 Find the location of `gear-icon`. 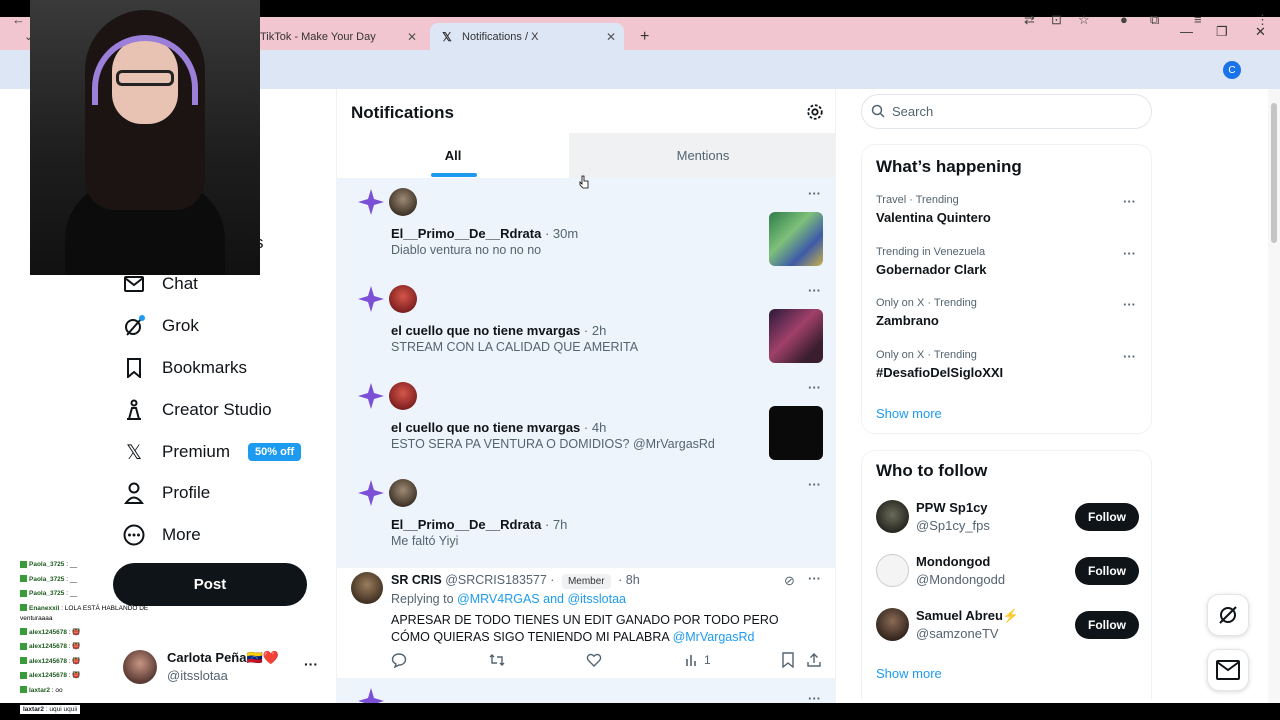

gear-icon is located at coordinates (815, 112).